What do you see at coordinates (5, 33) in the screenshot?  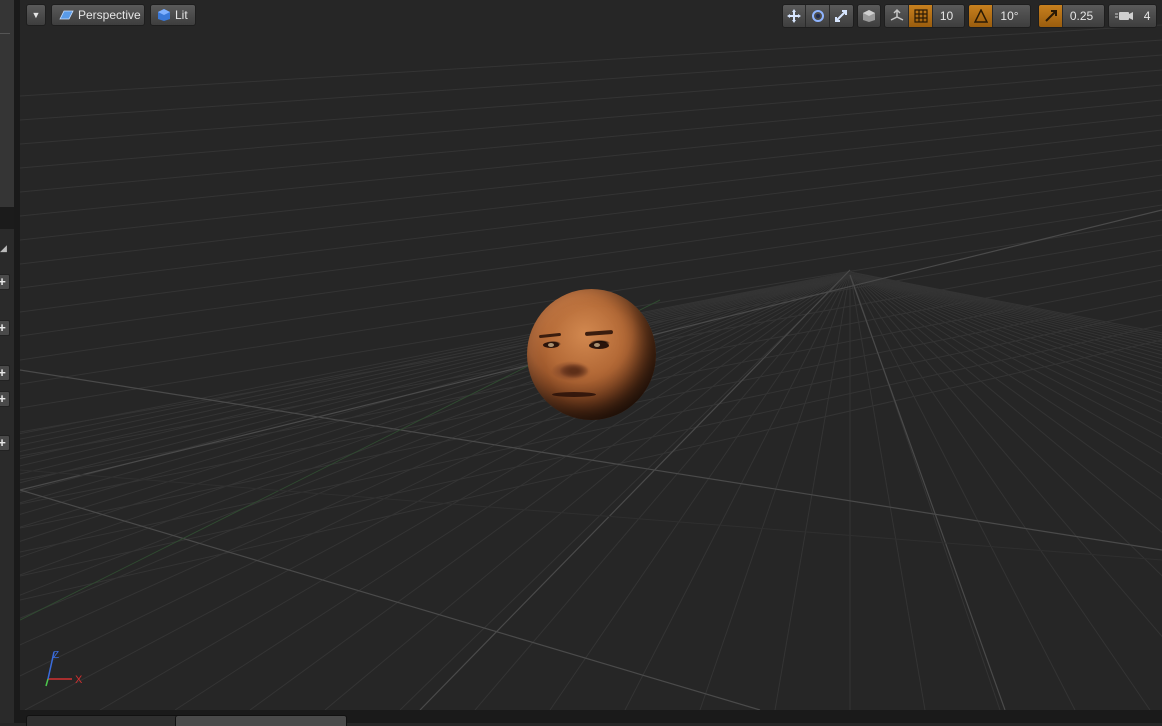 I see `panel-separator` at bounding box center [5, 33].